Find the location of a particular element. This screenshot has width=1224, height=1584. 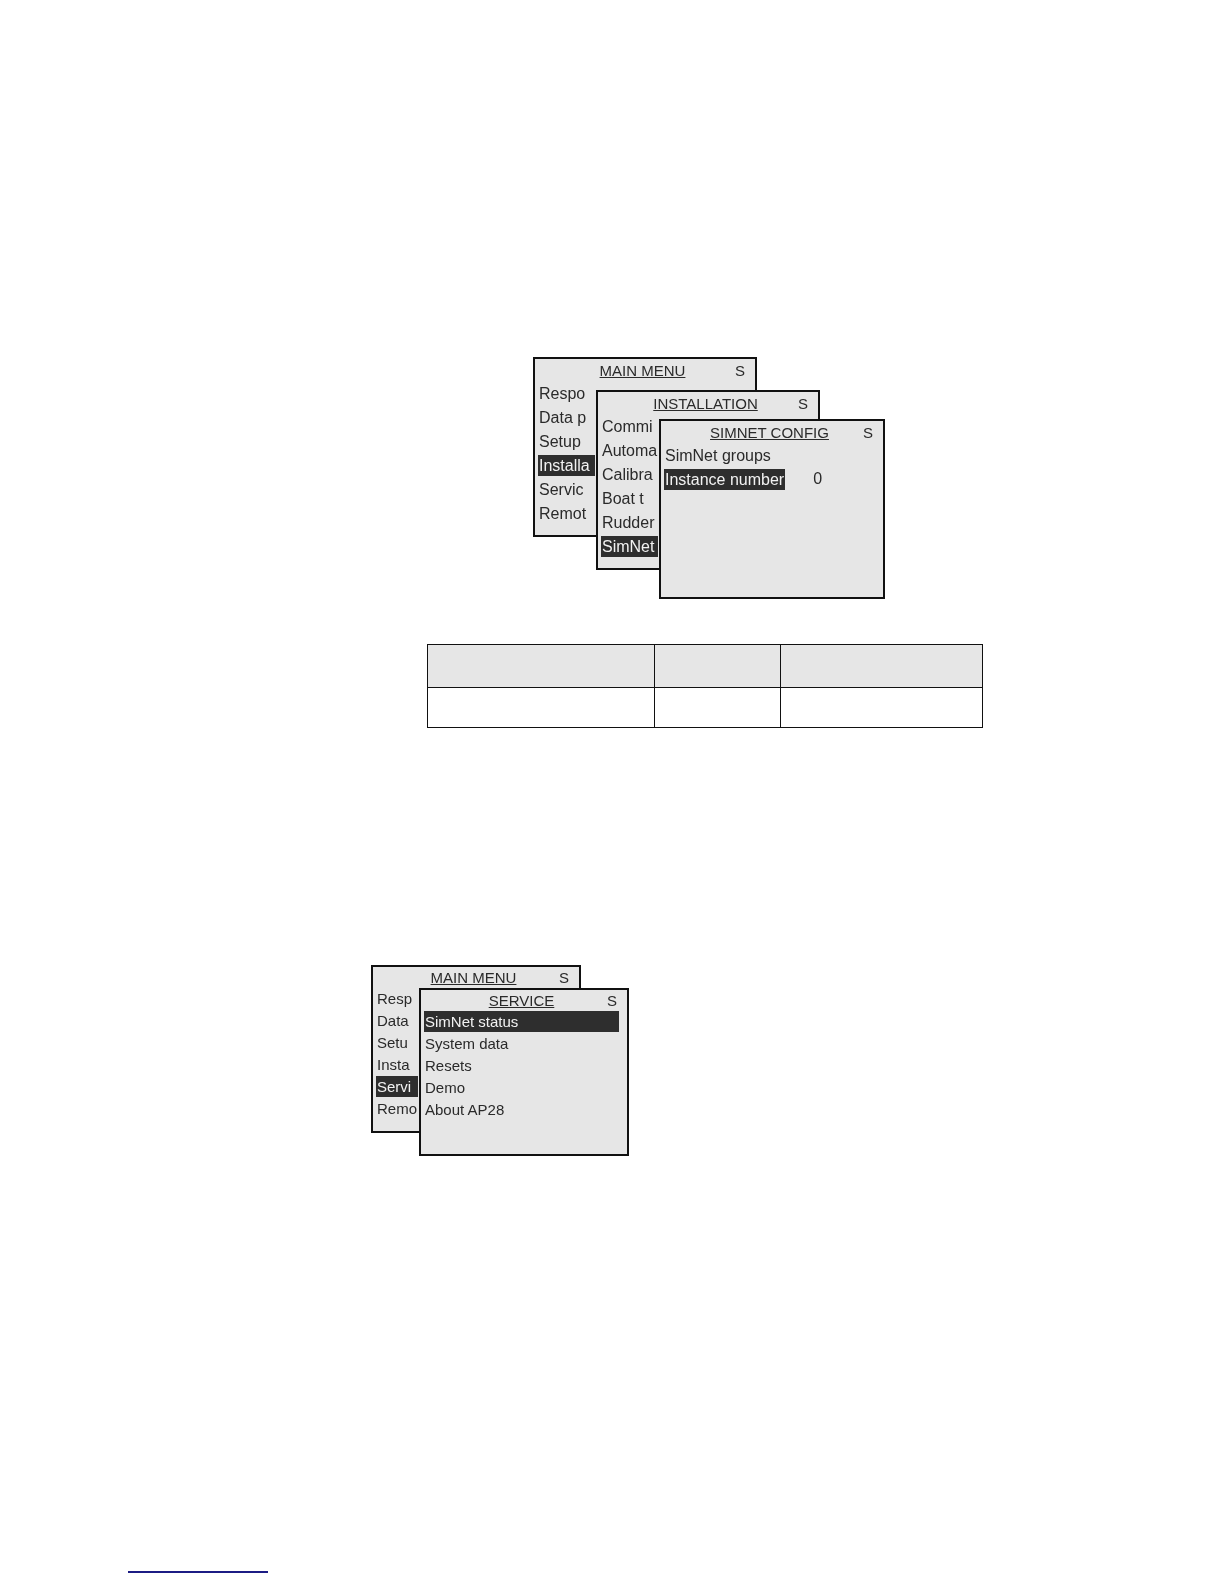

menu-item: SimNet groups is located at coordinates (769, 455).